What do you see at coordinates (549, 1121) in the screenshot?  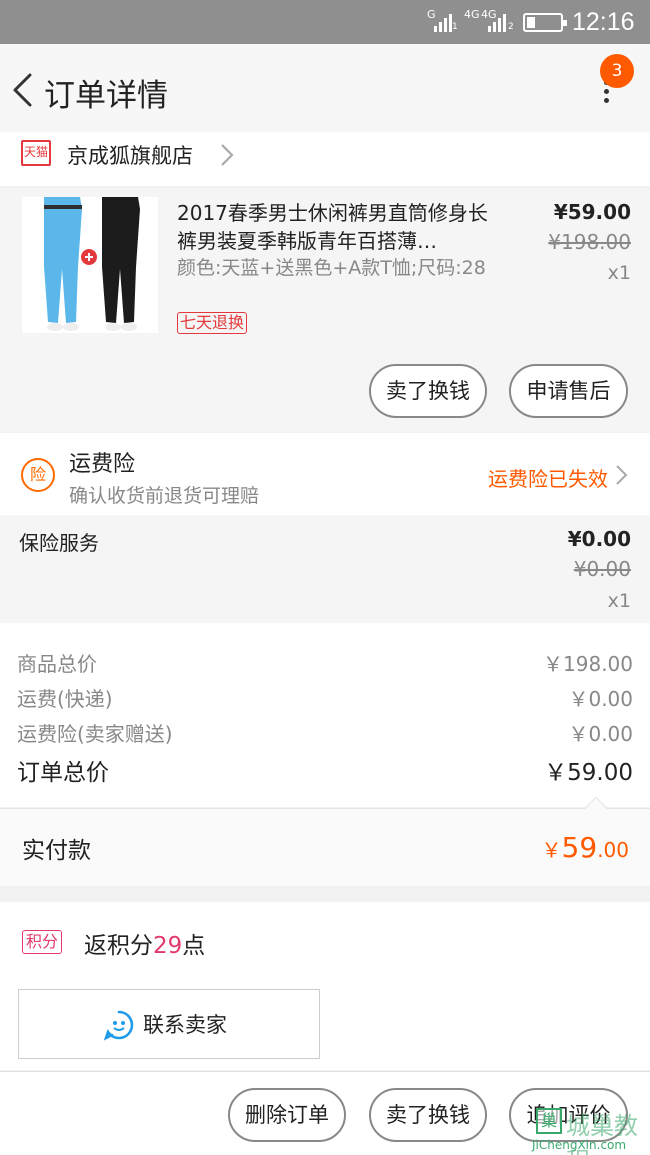 I see `watermark-mark: 巢` at bounding box center [549, 1121].